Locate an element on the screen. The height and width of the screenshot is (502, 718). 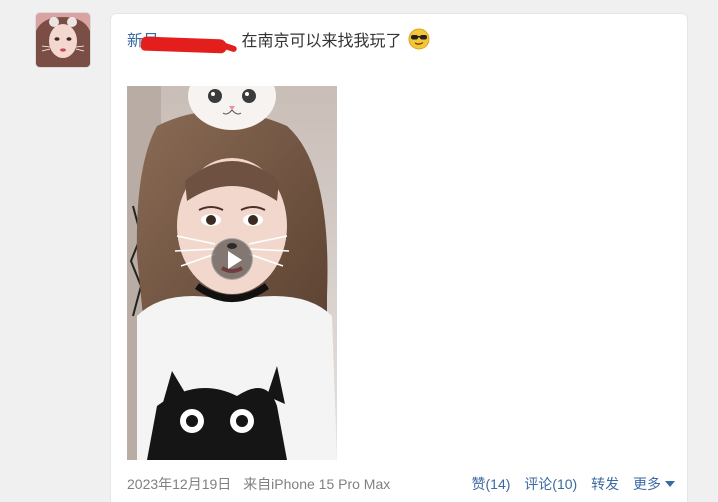
like-button: 赞(14) is located at coordinates (491, 484).